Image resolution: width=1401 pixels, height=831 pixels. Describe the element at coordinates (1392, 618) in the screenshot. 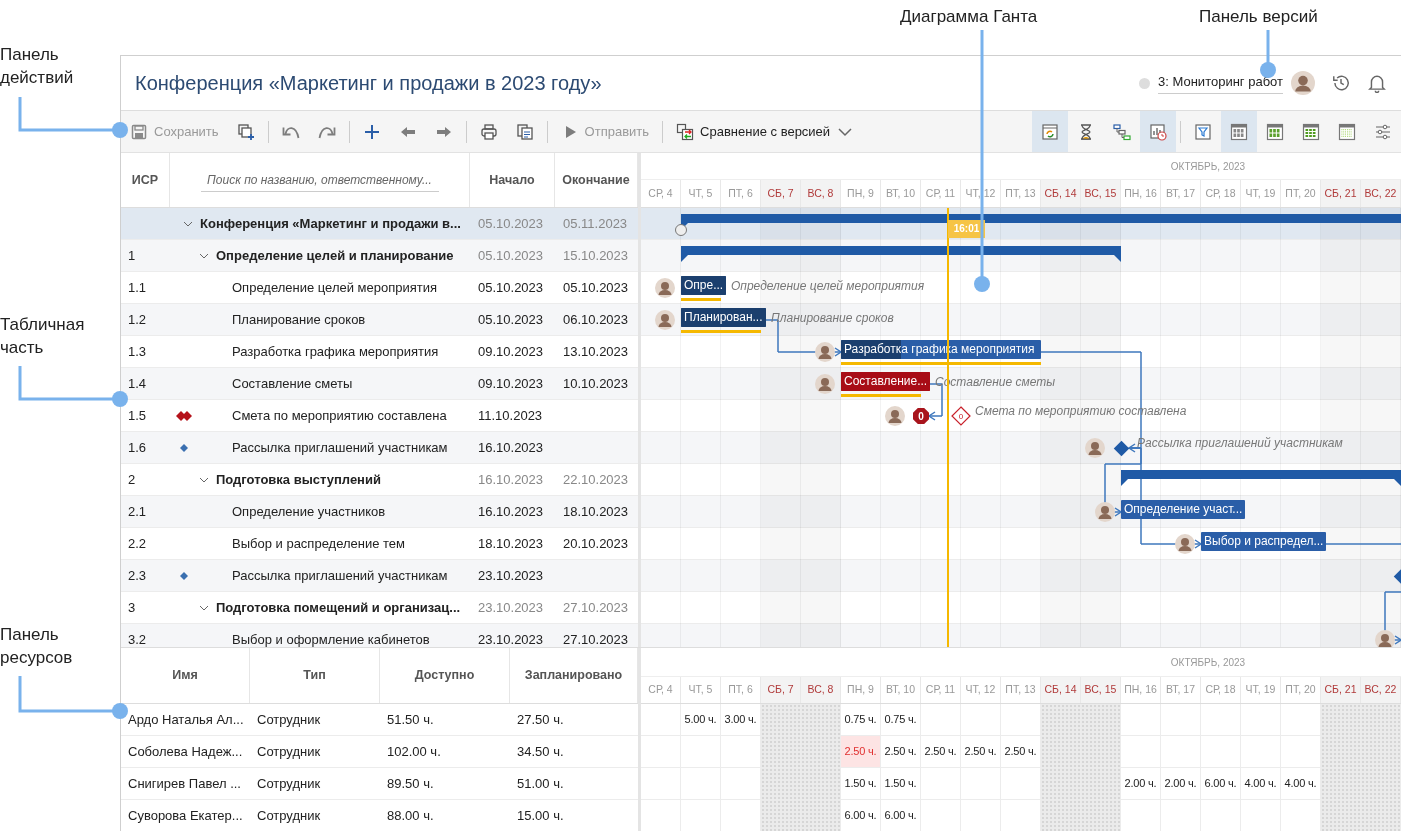

I see `dependency-arrow` at that location.